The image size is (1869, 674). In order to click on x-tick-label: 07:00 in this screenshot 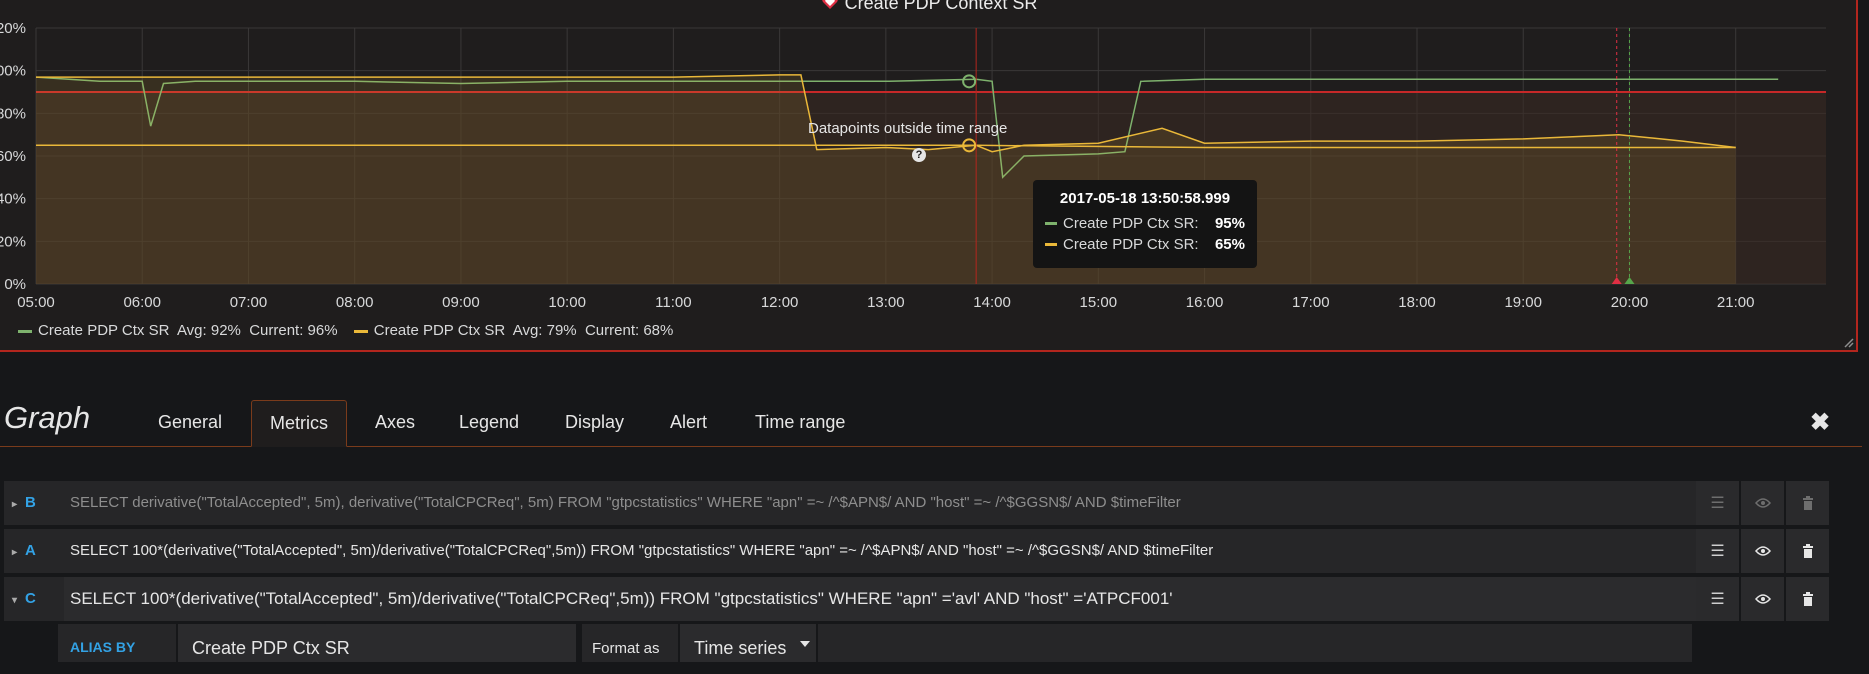, I will do `click(249, 302)`.